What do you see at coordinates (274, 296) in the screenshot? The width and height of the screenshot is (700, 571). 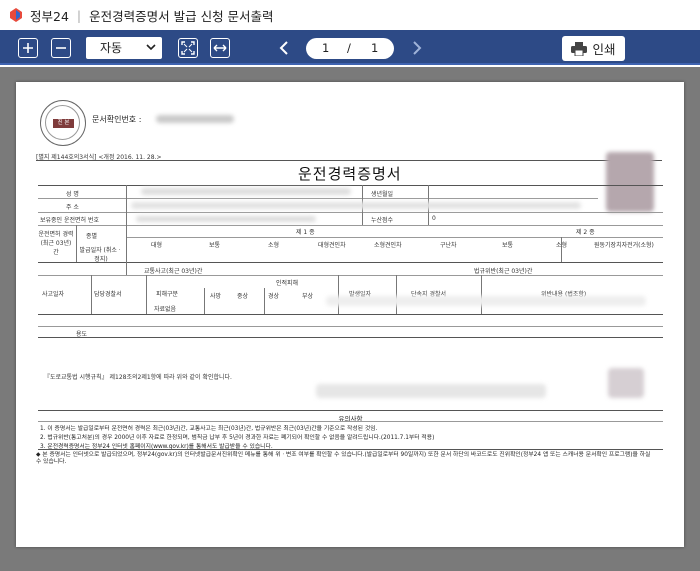 I see `injury-type-3: 경상` at bounding box center [274, 296].